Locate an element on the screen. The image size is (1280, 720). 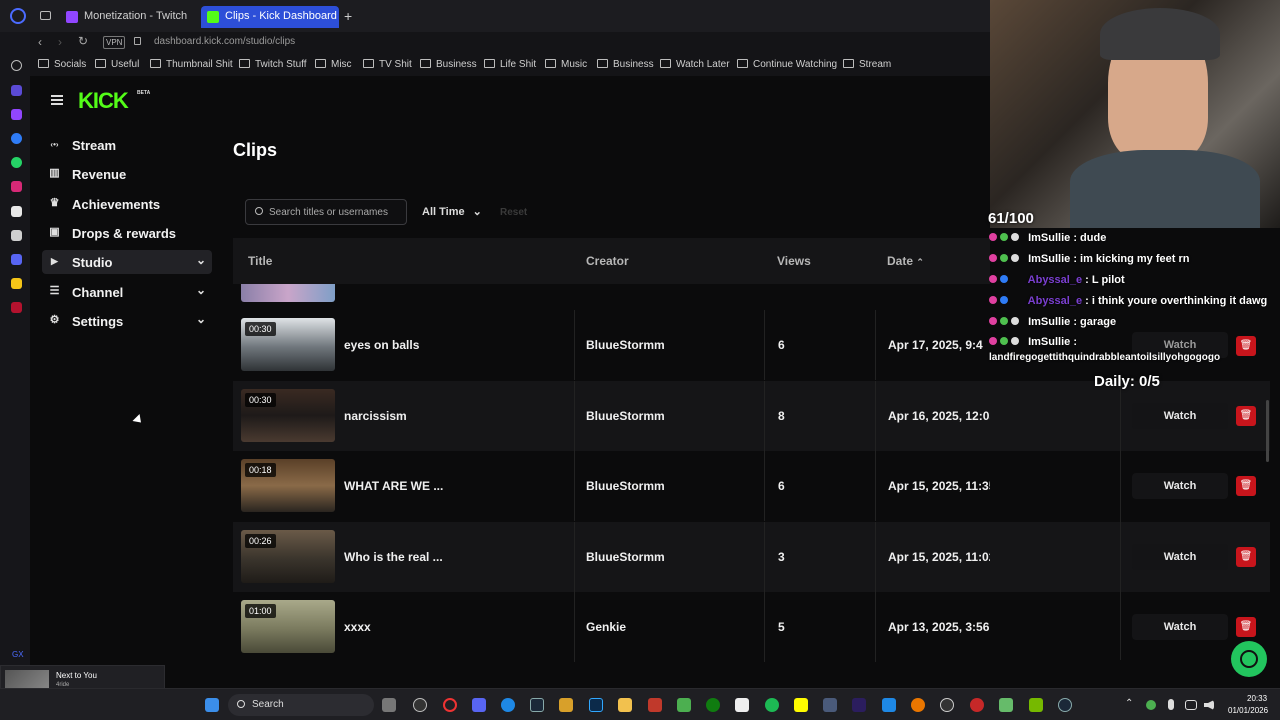
instagram-icon is located at coordinates (16, 186).